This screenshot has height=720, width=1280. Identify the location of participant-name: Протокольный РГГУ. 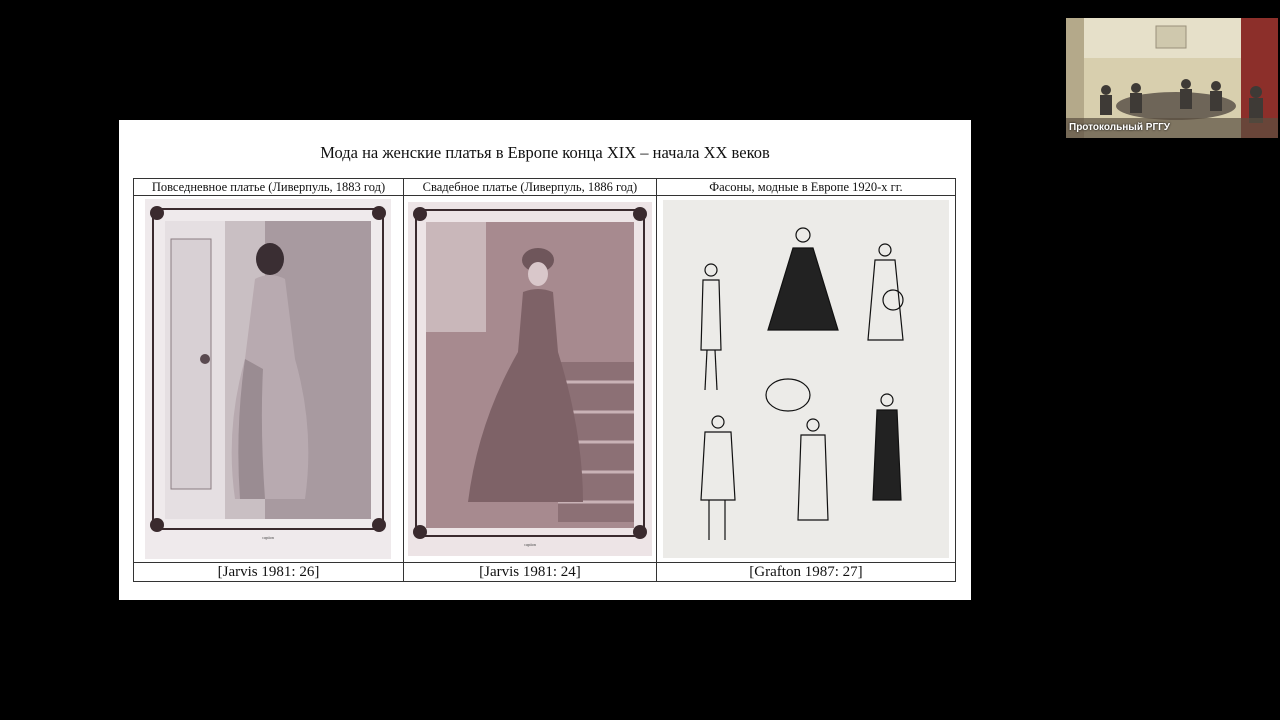
(1119, 127).